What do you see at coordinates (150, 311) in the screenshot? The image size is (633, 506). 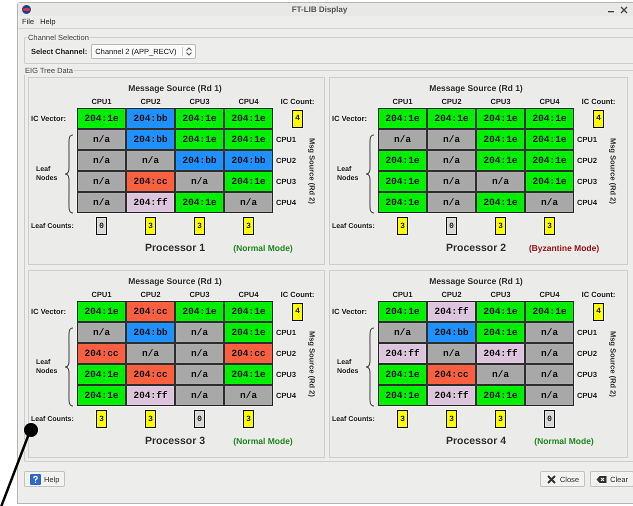 I see `vector-cell: 204:cc` at bounding box center [150, 311].